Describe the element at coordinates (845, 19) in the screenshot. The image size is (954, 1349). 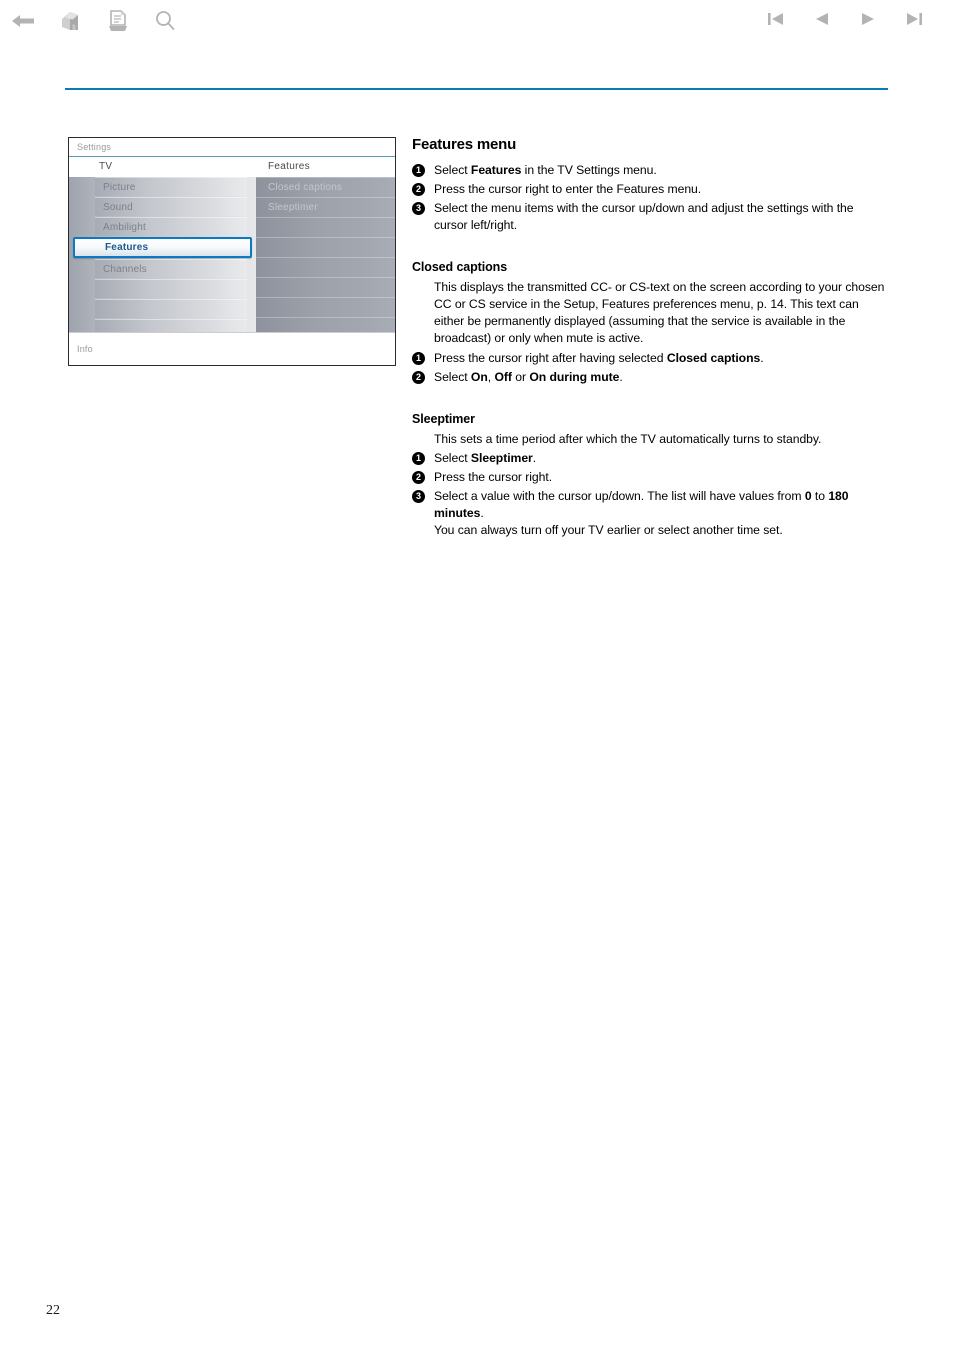
I see `toolbar-right-group` at that location.